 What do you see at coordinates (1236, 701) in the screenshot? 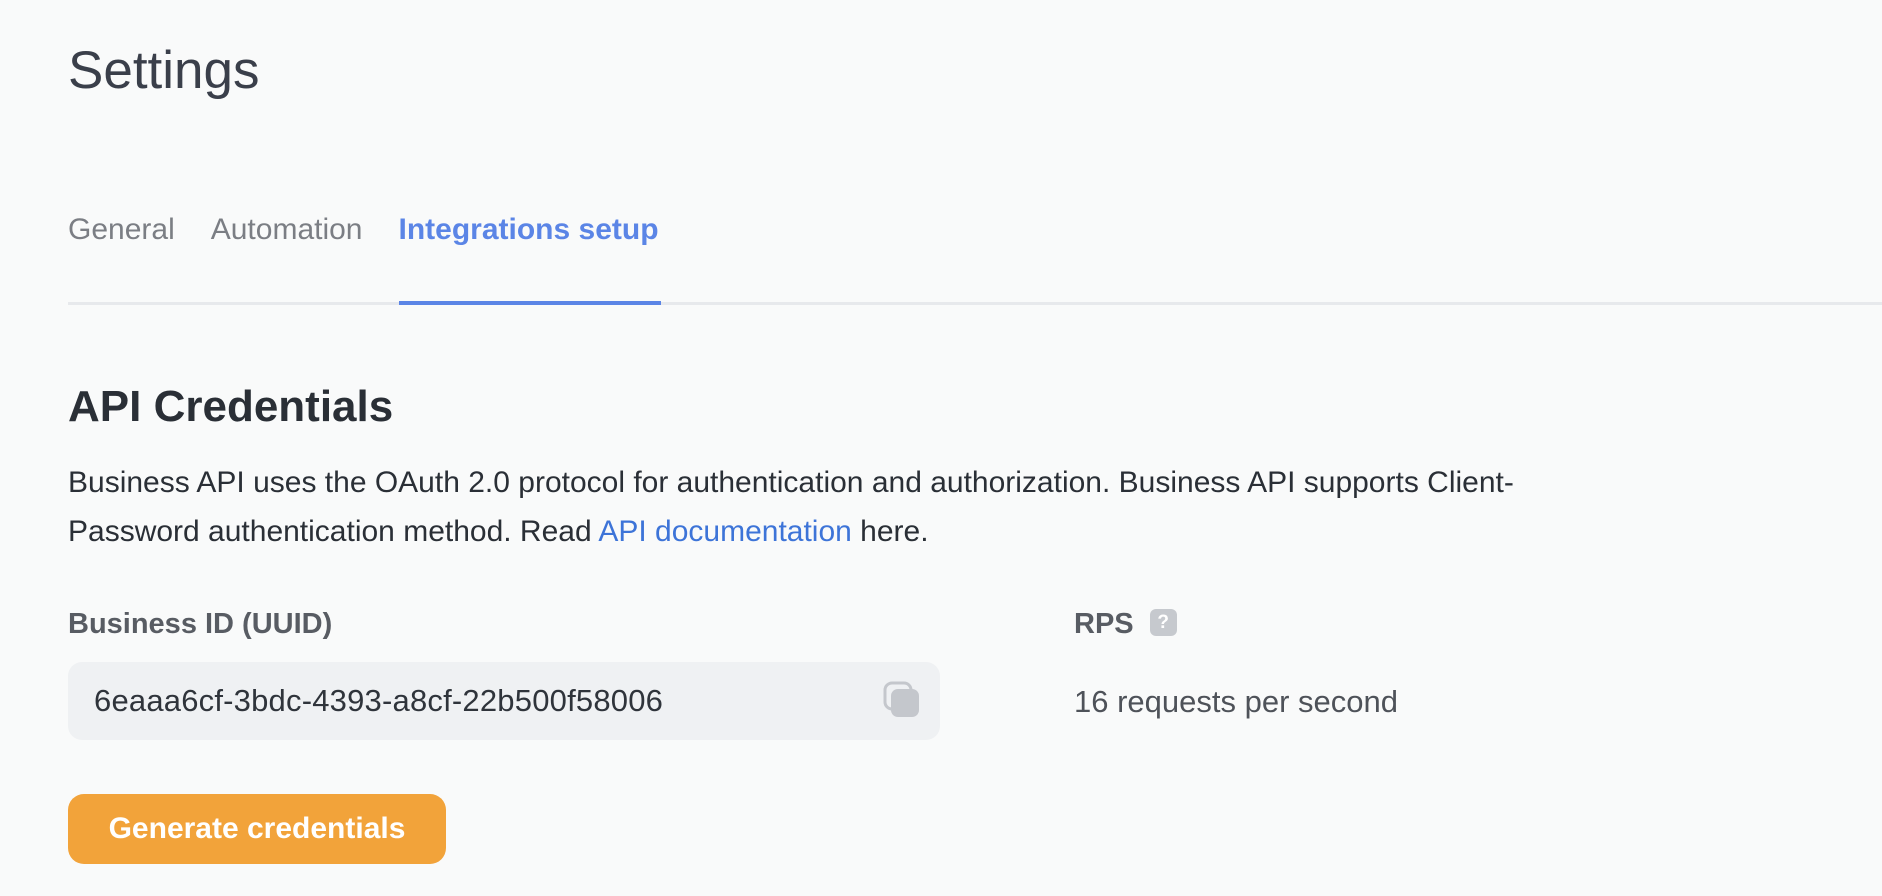
I see `rps-value: 16 requests per second` at bounding box center [1236, 701].